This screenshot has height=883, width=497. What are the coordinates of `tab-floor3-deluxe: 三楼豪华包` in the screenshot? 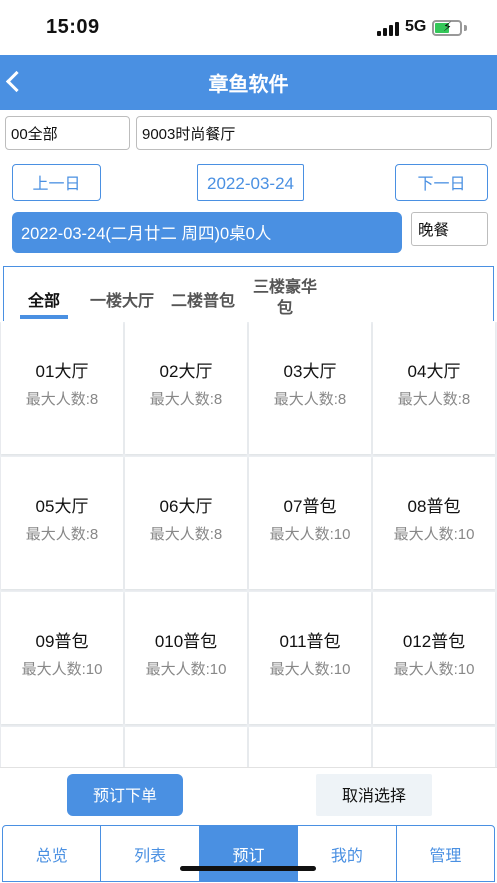 It's located at (285, 298).